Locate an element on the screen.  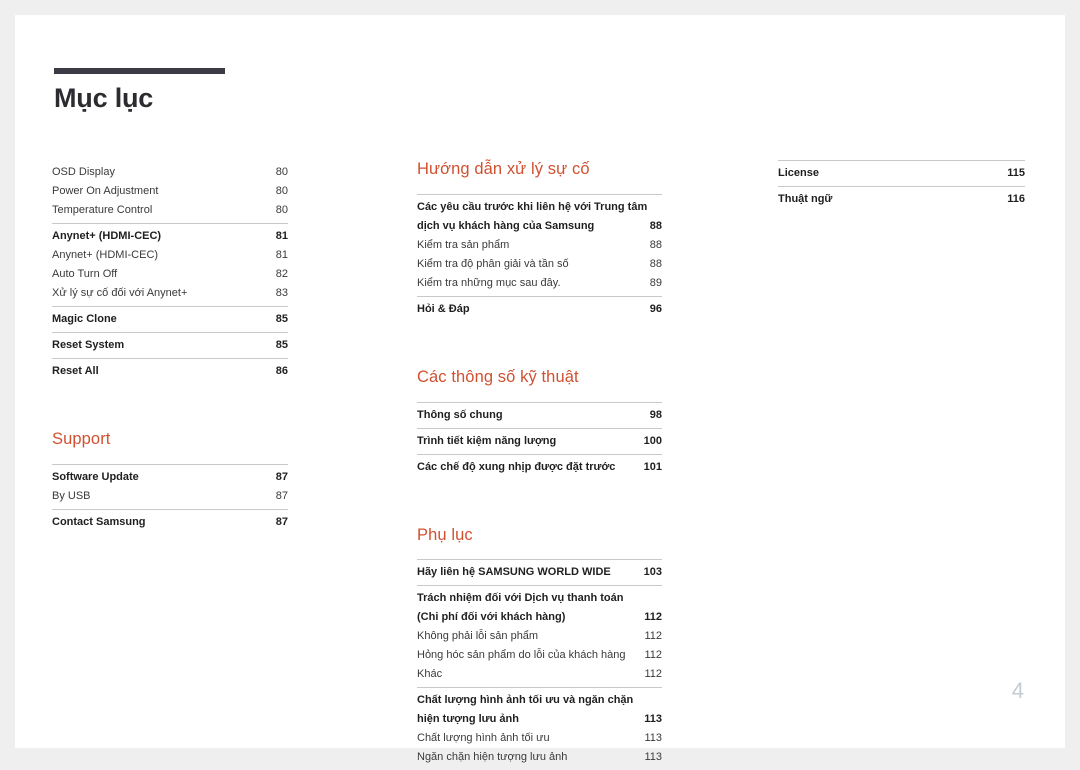
toc-entry-label: Chất lượng hình ảnh tối ưu is located at coordinates (483, 738).